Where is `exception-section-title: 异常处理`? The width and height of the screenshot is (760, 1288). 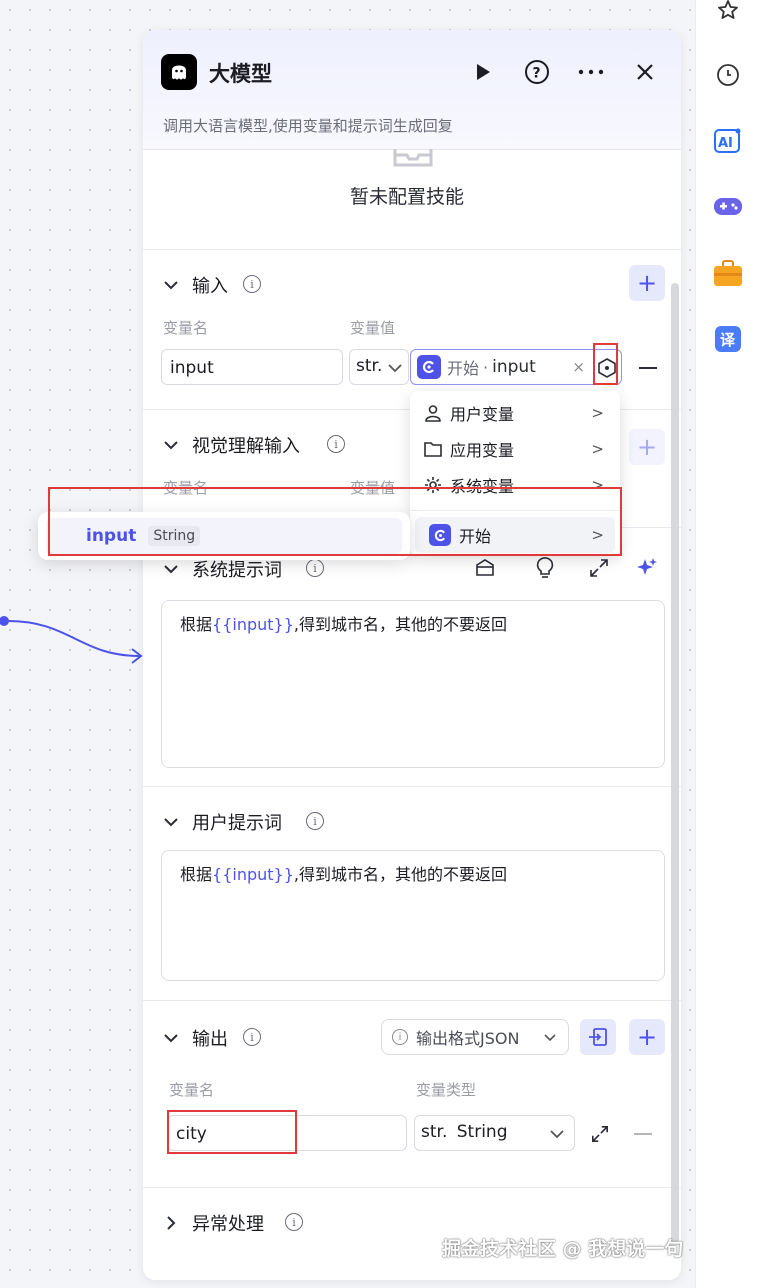 exception-section-title: 异常处理 is located at coordinates (228, 1224).